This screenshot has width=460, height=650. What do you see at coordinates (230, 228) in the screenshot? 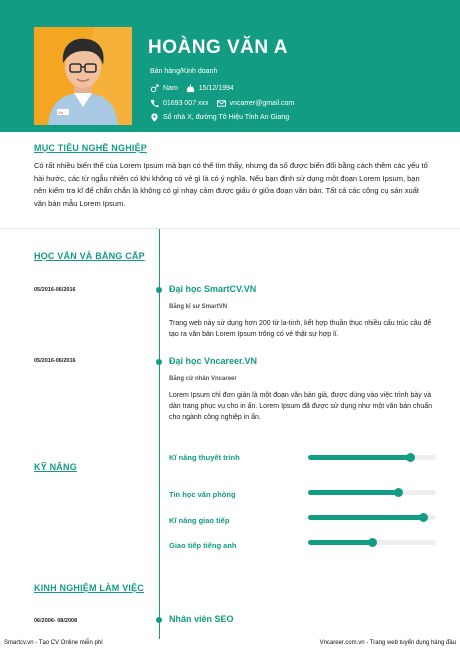
I see `section-divider` at bounding box center [230, 228].